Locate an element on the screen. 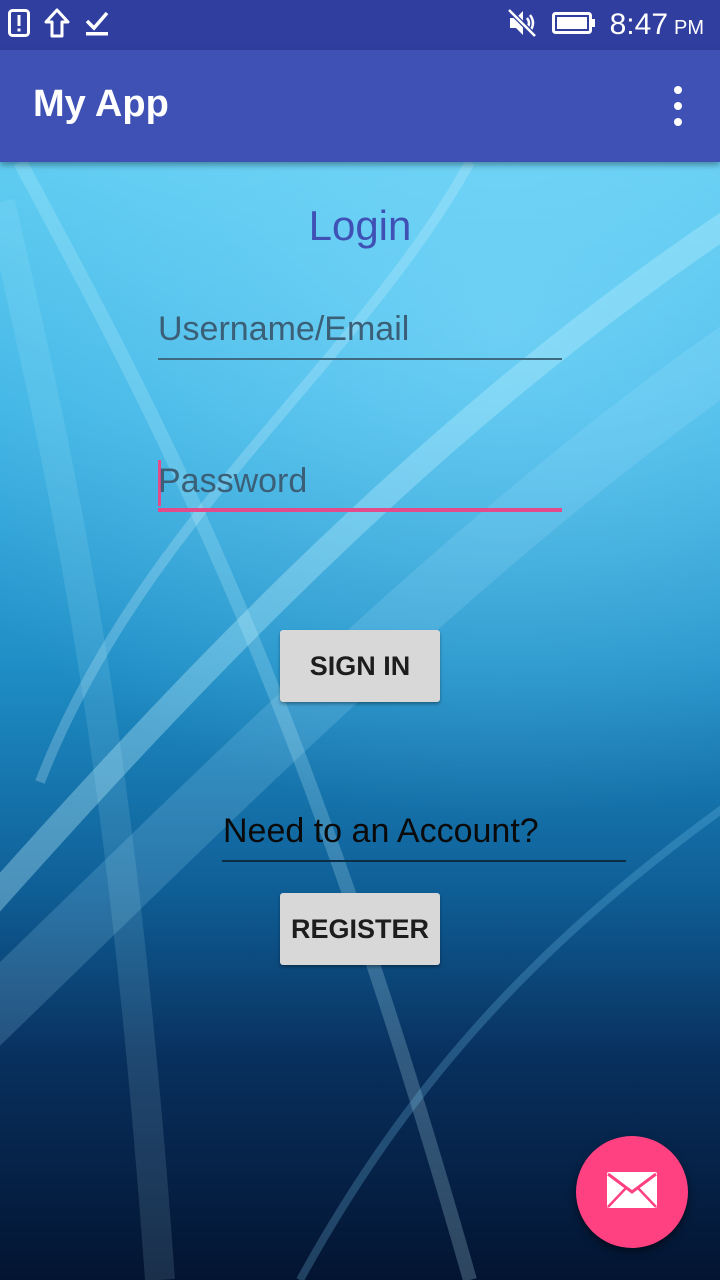  status-left-icons is located at coordinates (59, 25).